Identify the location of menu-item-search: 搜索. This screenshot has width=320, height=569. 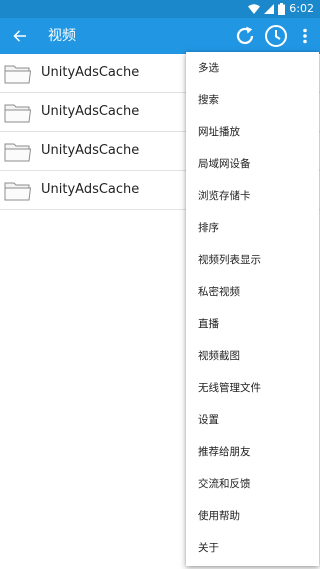
(252, 100).